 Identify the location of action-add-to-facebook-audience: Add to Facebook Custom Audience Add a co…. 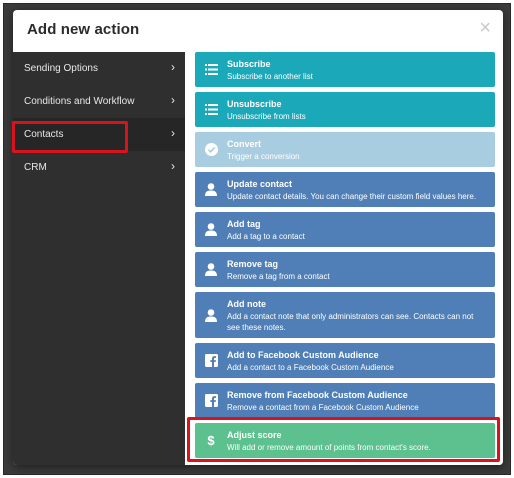
(345, 360).